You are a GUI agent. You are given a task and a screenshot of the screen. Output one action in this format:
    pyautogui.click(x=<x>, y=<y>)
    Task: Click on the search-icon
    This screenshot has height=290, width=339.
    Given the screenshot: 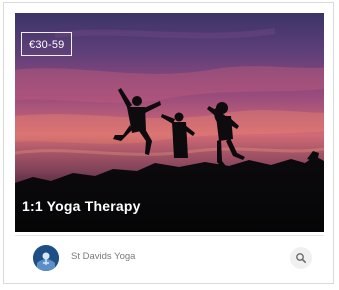 What is the action you would take?
    pyautogui.click(x=301, y=258)
    